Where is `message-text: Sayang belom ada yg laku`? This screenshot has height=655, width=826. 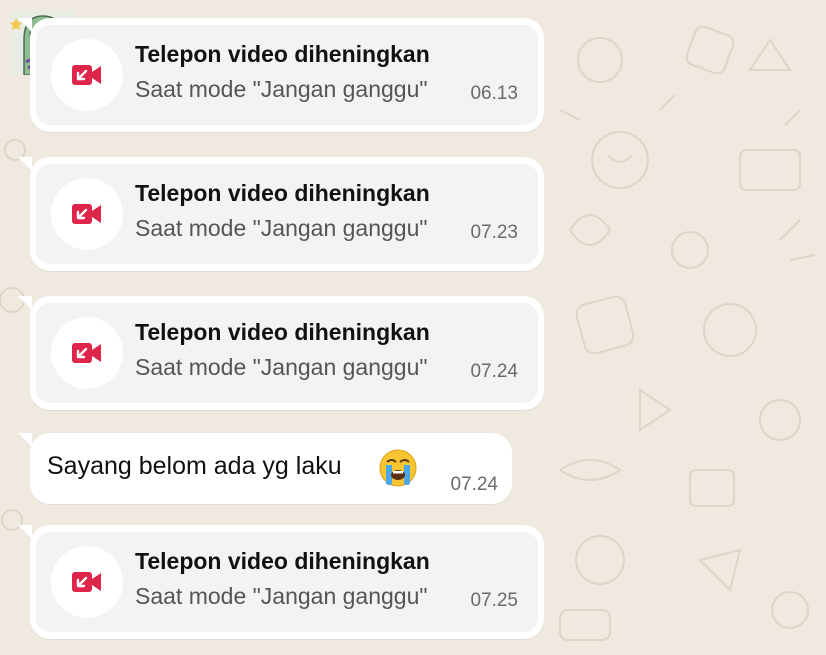 message-text: Sayang belom ada yg laku is located at coordinates (194, 466).